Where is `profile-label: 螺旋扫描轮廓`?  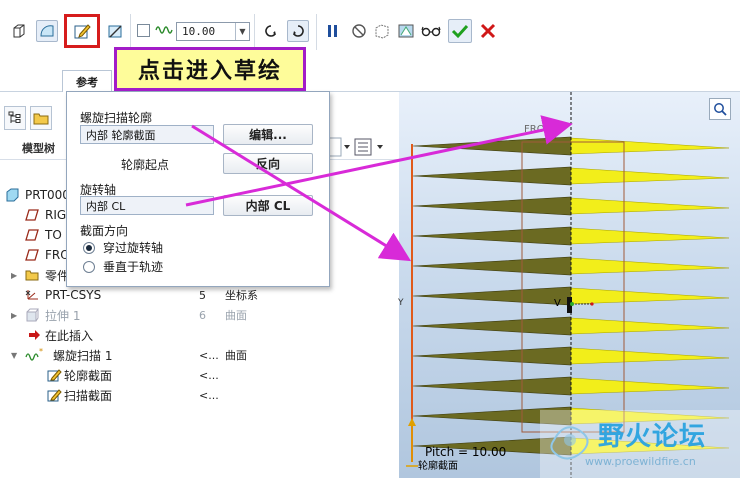
profile-label: 螺旋扫描轮廓 is located at coordinates (116, 118).